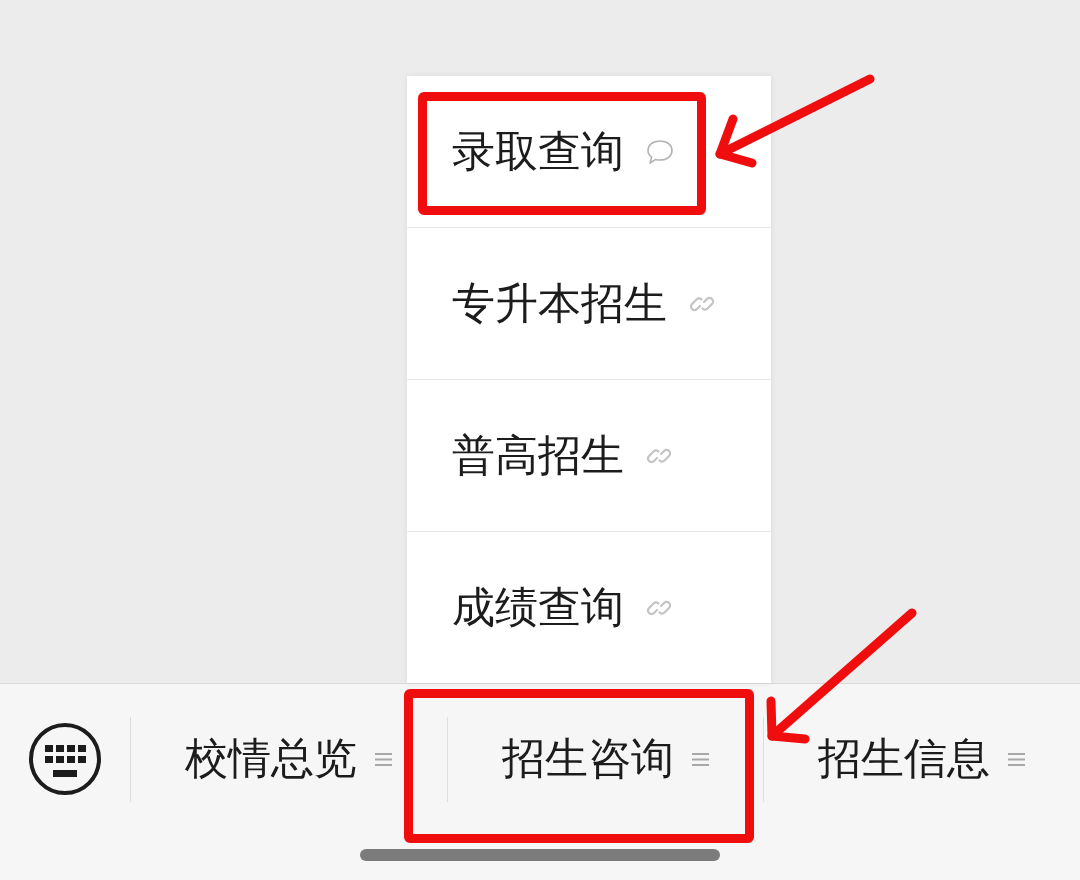 This screenshot has width=1080, height=880. What do you see at coordinates (288, 759) in the screenshot?
I see `tab: 校情总览` at bounding box center [288, 759].